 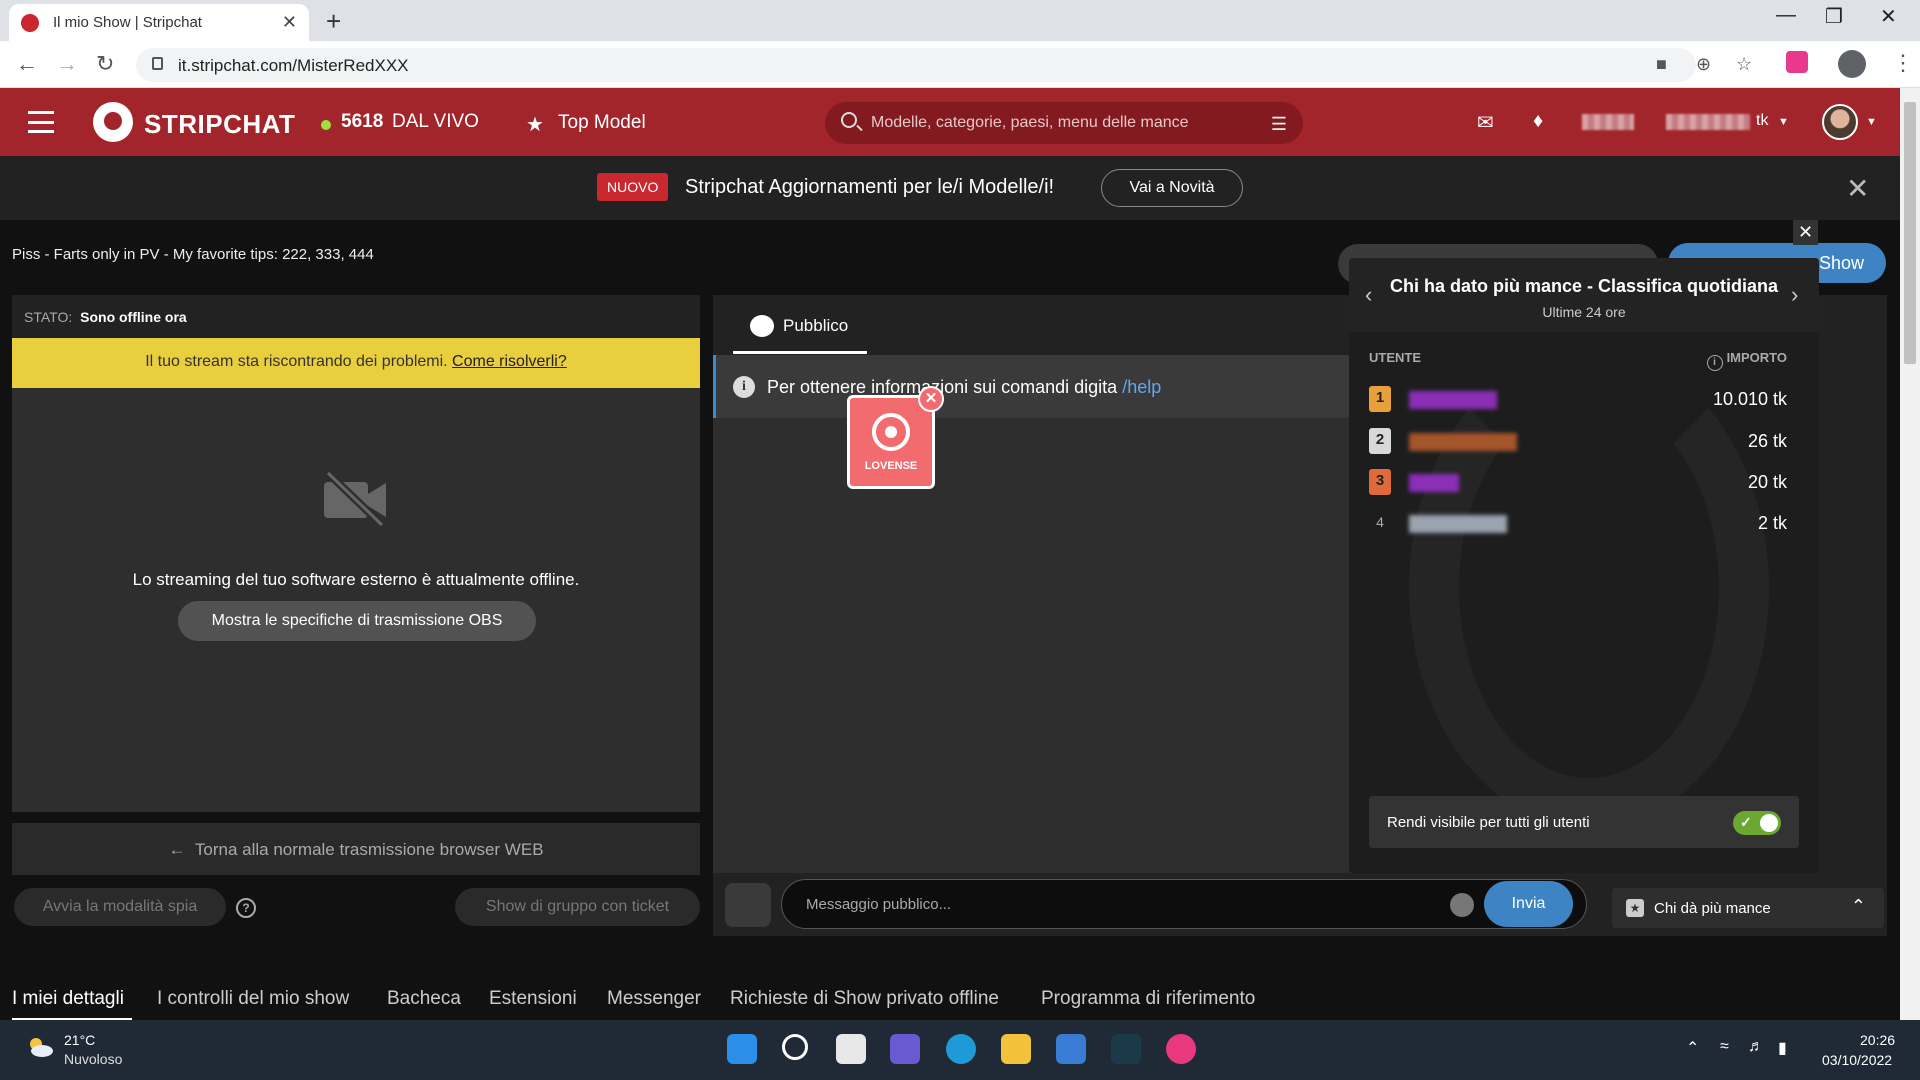 What do you see at coordinates (1608, 122) in the screenshot?
I see `blurred-stat` at bounding box center [1608, 122].